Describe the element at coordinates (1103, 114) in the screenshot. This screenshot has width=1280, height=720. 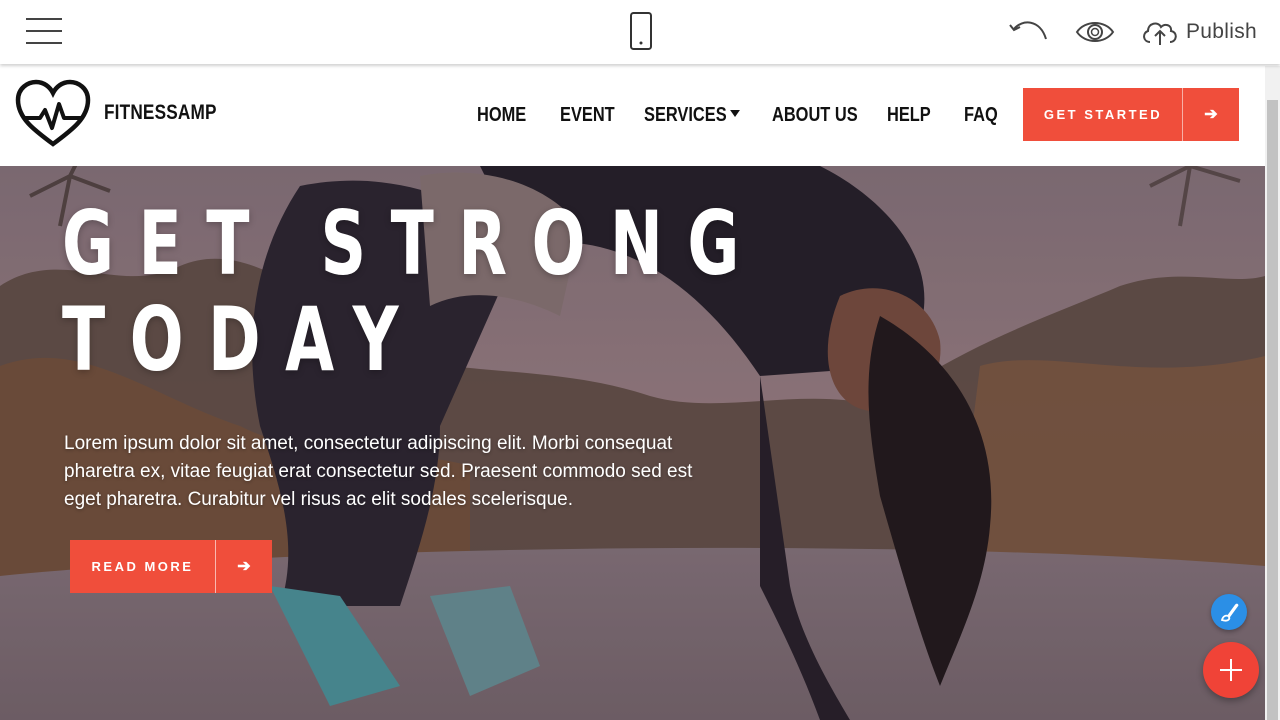
I see `get-started-label: GET STARTED` at that location.